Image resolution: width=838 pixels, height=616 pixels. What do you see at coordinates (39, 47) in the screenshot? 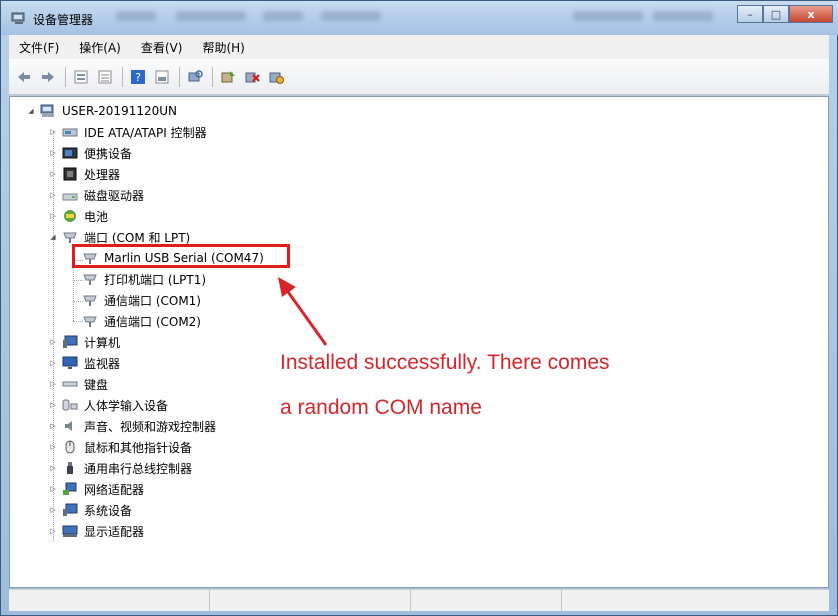
I see `menu-file: 文件(F)` at bounding box center [39, 47].